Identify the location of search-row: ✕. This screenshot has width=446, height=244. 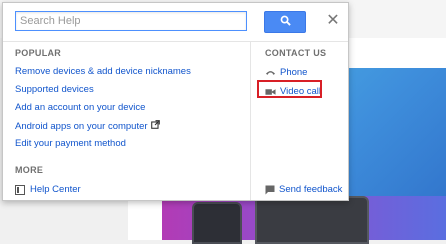
(175, 22).